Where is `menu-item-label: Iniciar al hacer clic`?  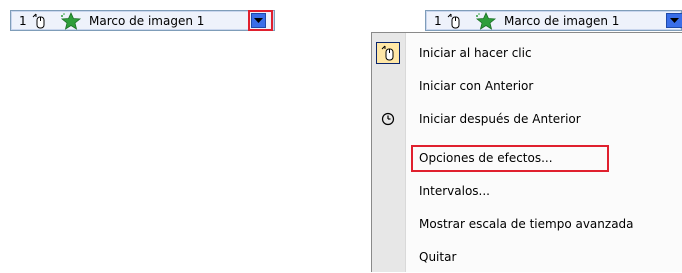 menu-item-label: Iniciar al hacer clic is located at coordinates (475, 53).